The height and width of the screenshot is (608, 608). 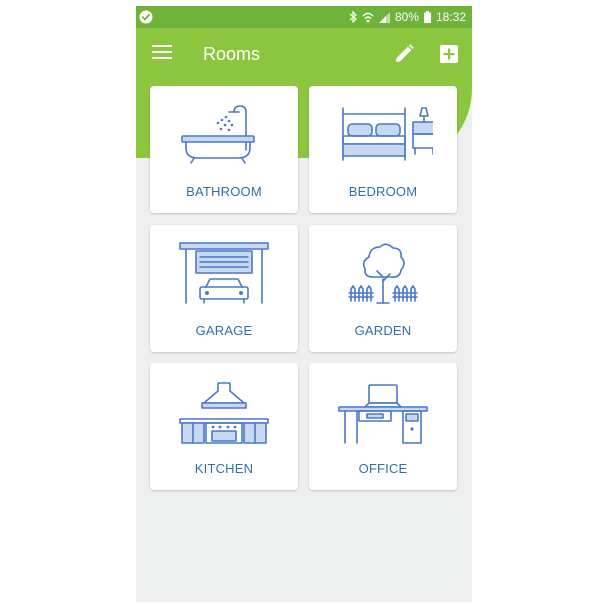 I want to click on room-label: OFFICE, so click(x=383, y=468).